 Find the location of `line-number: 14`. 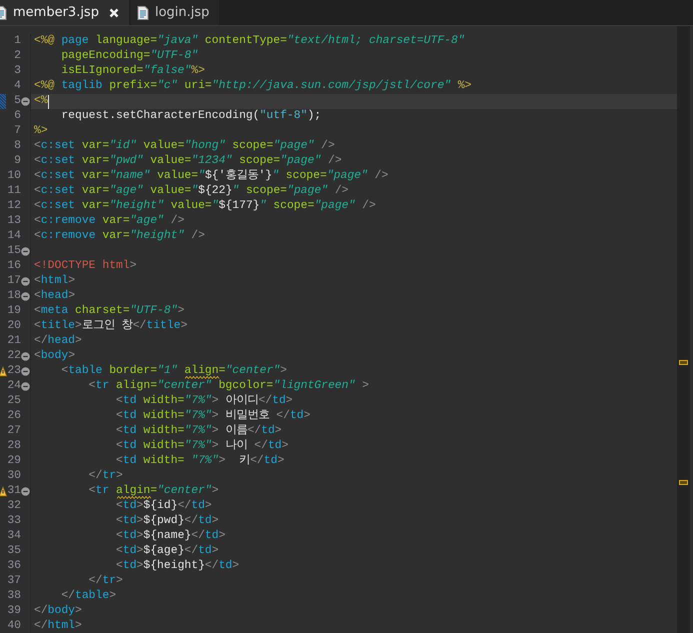

line-number: 14 is located at coordinates (14, 236).